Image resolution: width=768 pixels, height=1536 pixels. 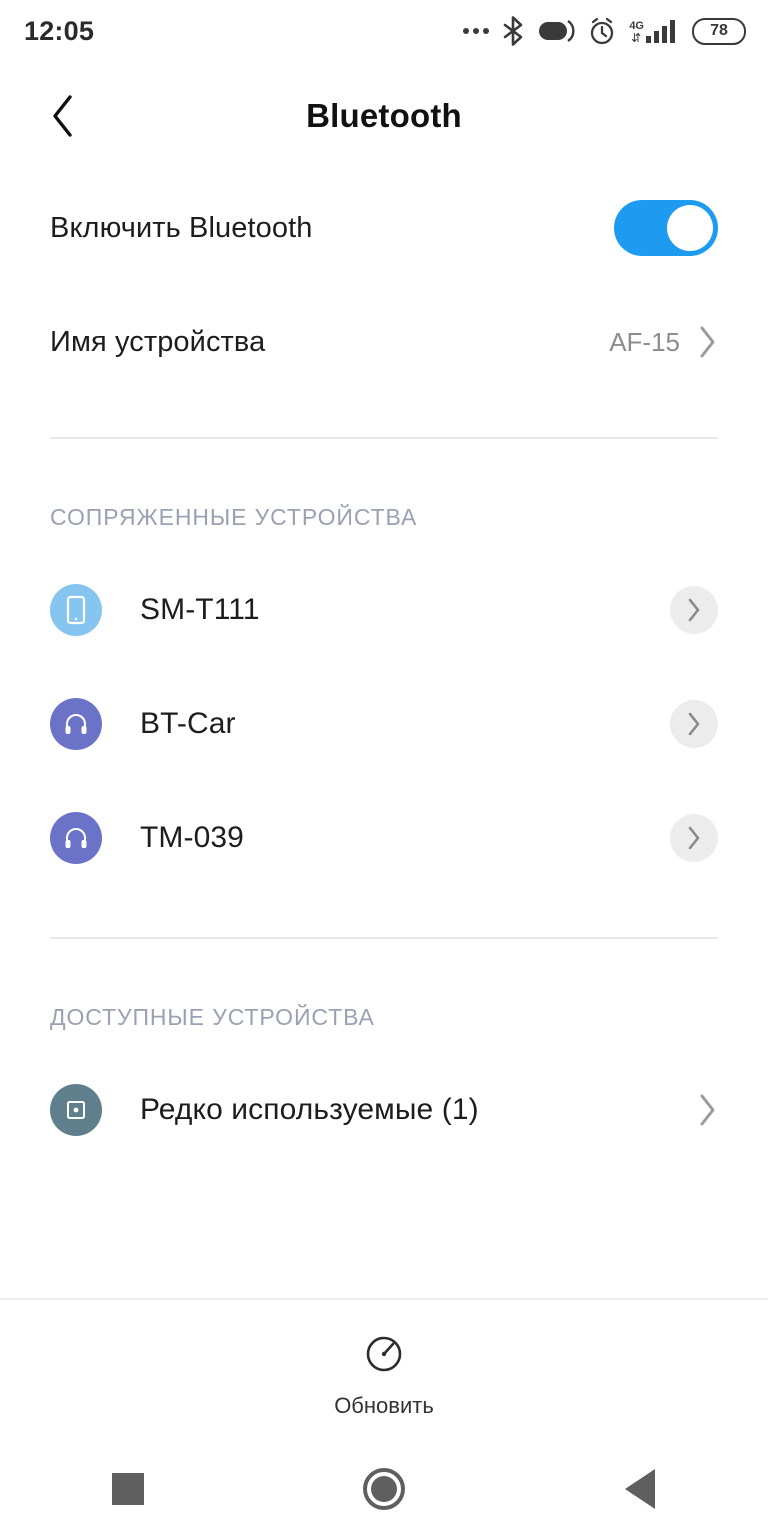 What do you see at coordinates (200, 609) in the screenshot?
I see `device-name: SM-T111` at bounding box center [200, 609].